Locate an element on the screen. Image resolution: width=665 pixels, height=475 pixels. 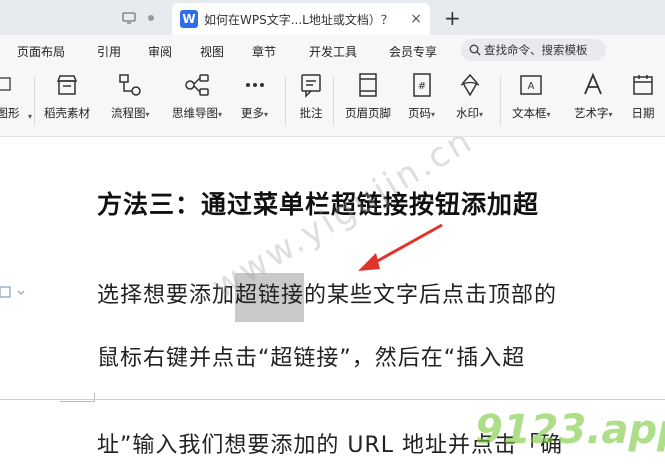
document-line-1: 选择想要添加超链接的某些文字后点击顶部的 is located at coordinates (327, 297).